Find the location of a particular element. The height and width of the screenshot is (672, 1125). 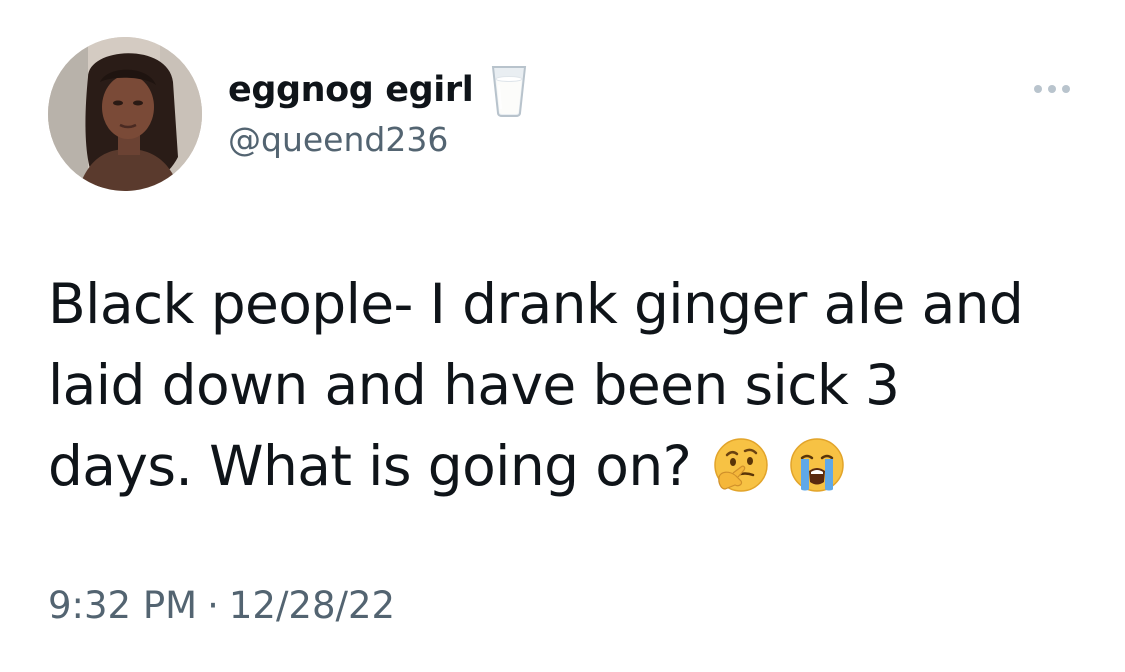

tweet-text-line: days. What is going on? is located at coordinates (370, 466).